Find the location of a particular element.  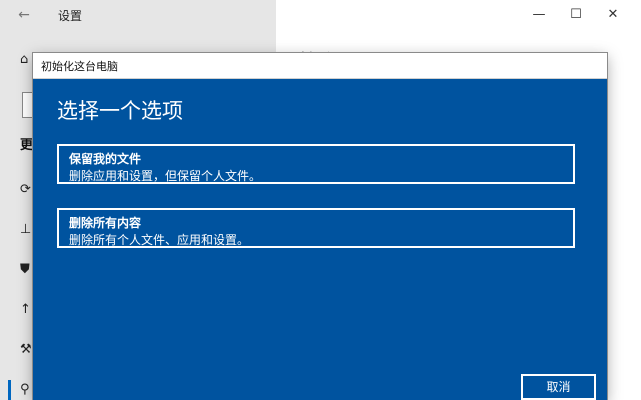

sidebar-section-heading: 更 is located at coordinates (27, 145).